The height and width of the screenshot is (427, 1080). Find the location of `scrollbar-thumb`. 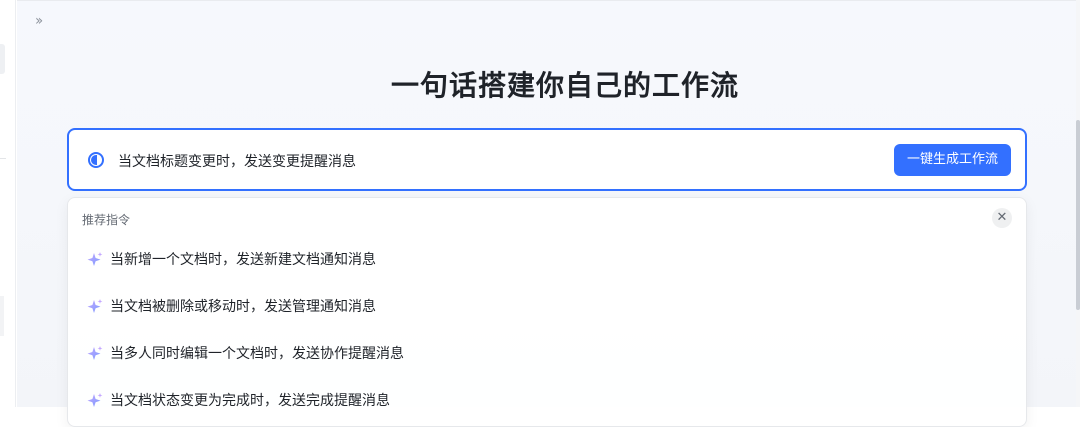

scrollbar-thumb is located at coordinates (1078, 215).